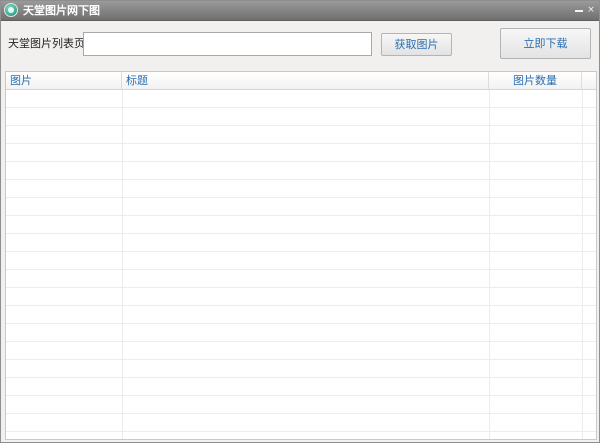  I want to click on window-title: 天堂图片网下图, so click(61, 10).